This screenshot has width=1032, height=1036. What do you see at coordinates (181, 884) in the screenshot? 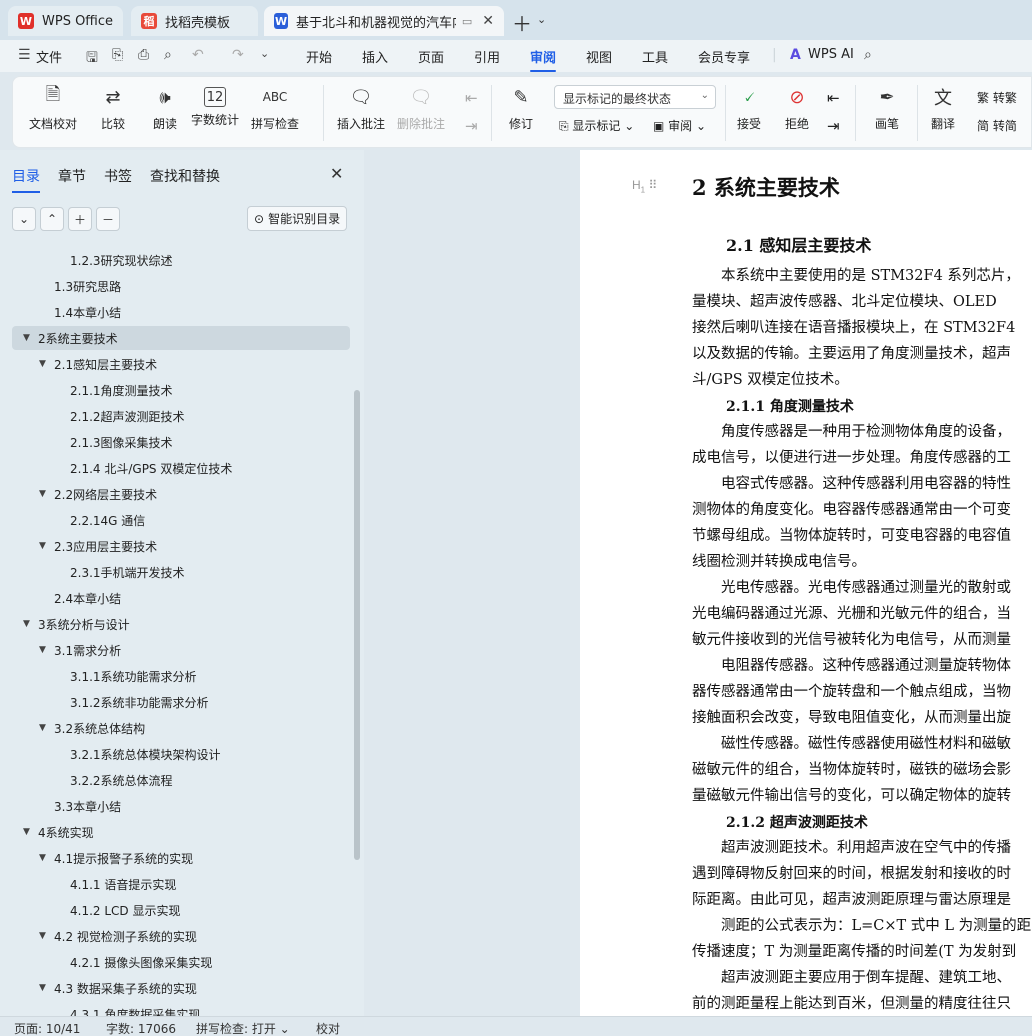
I see `toc-item: 4.1.1 语音提示实现` at bounding box center [181, 884].